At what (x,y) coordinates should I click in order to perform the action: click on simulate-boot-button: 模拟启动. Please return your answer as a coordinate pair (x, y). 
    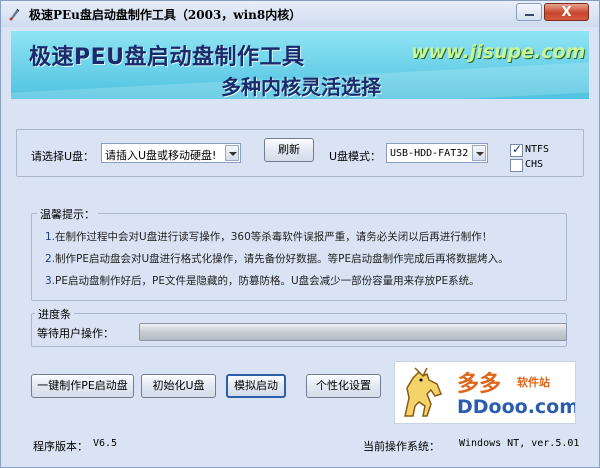
    Looking at the image, I should click on (256, 386).